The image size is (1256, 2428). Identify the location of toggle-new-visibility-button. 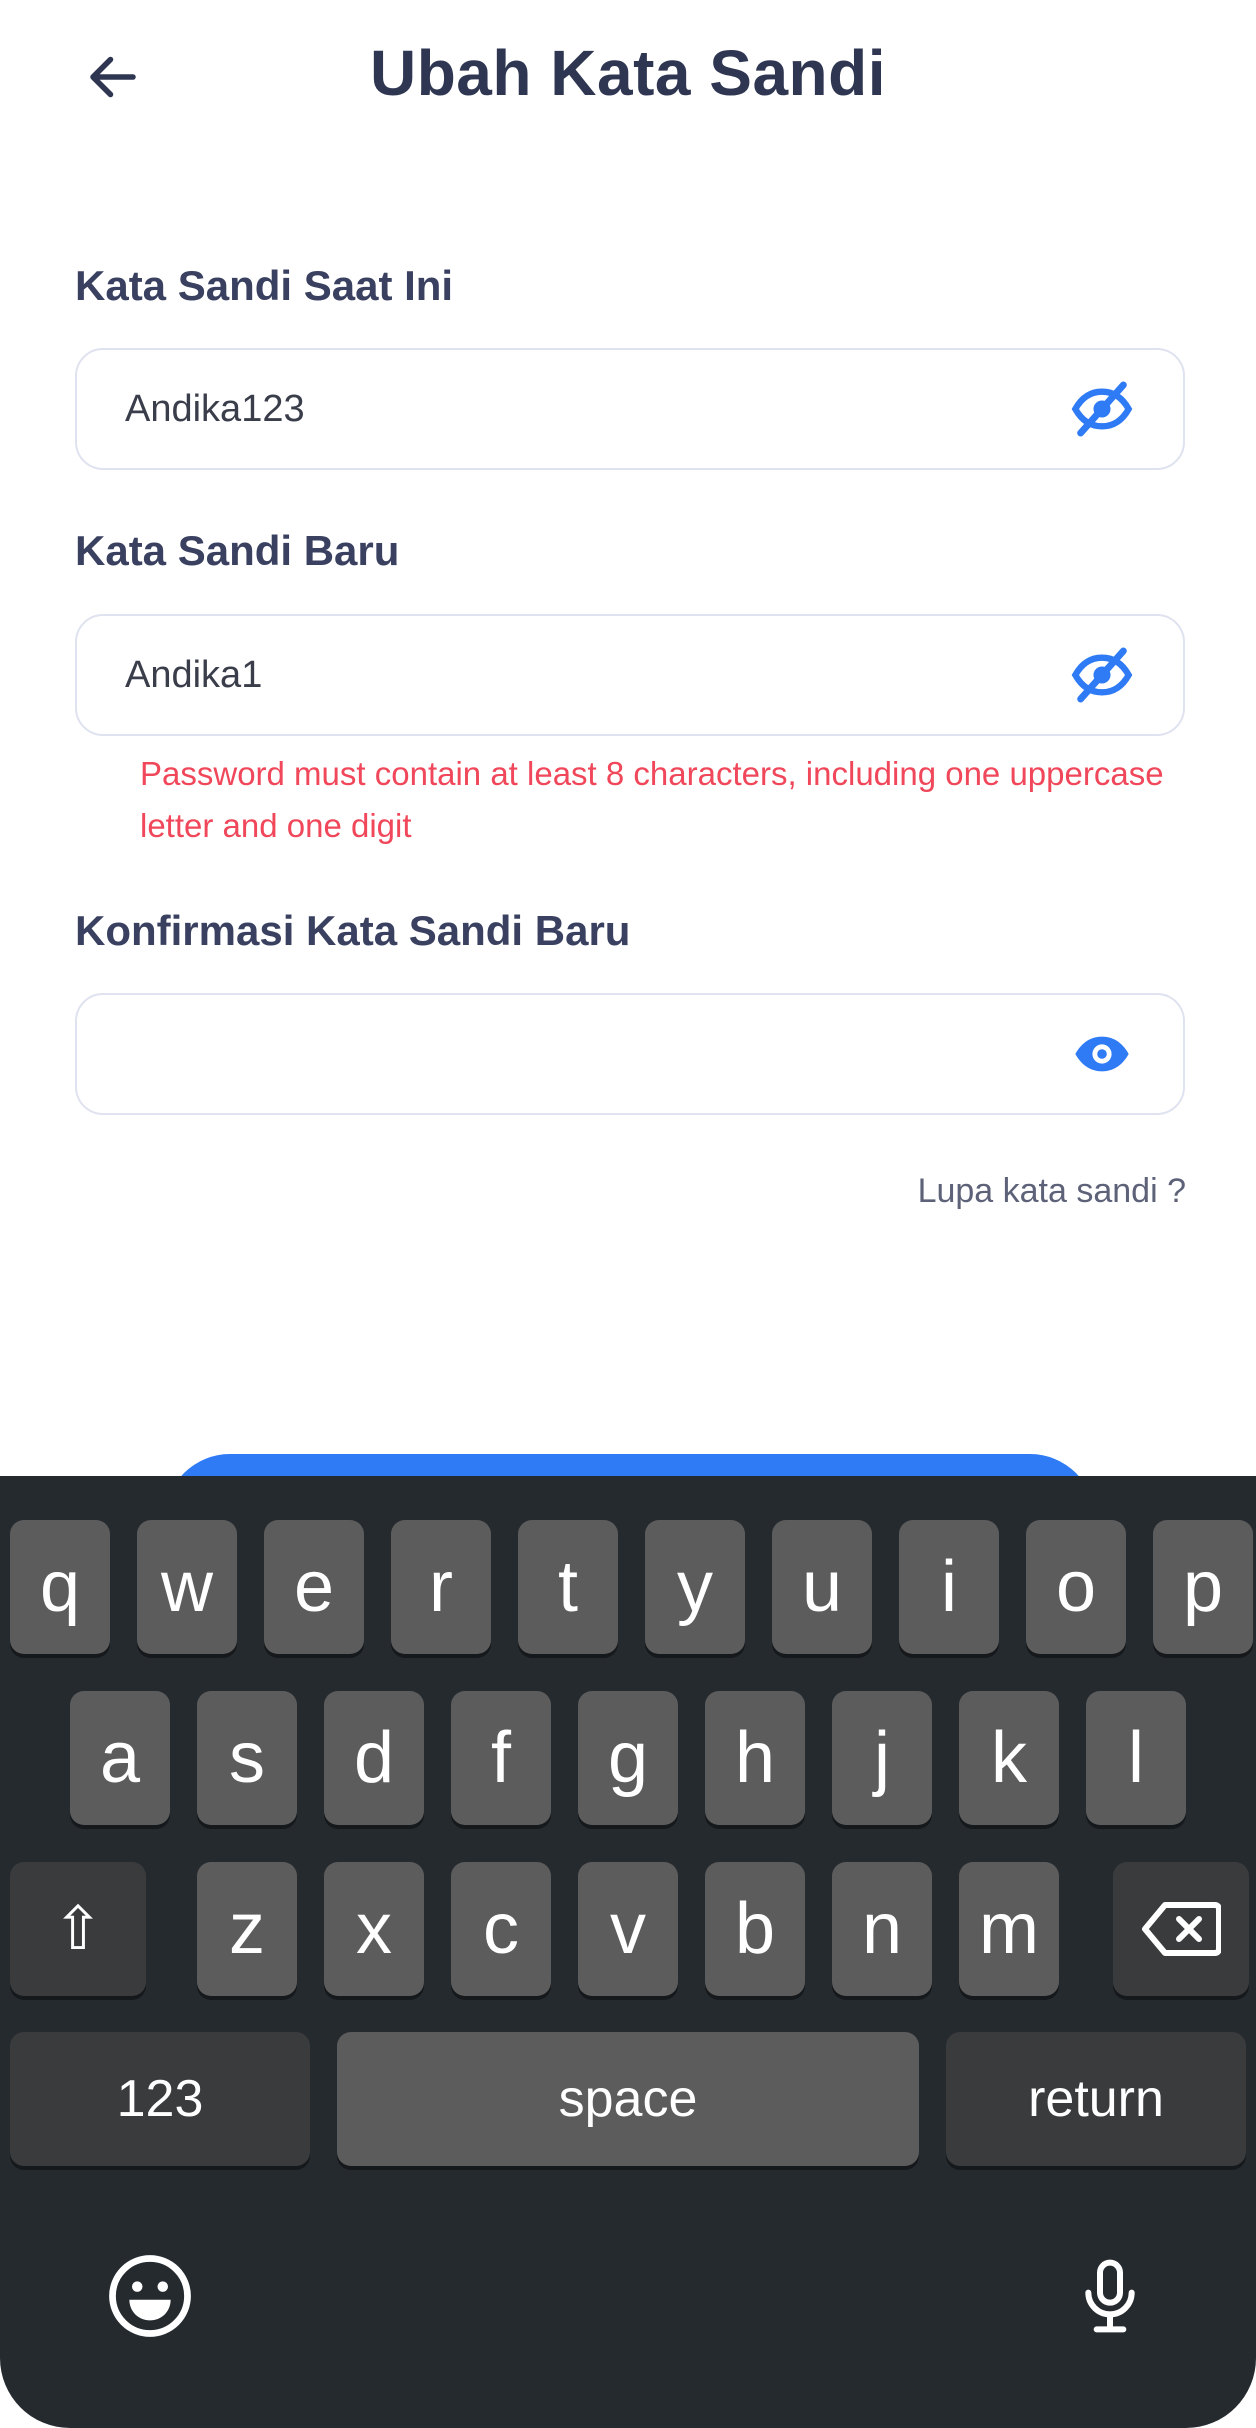
(1102, 675).